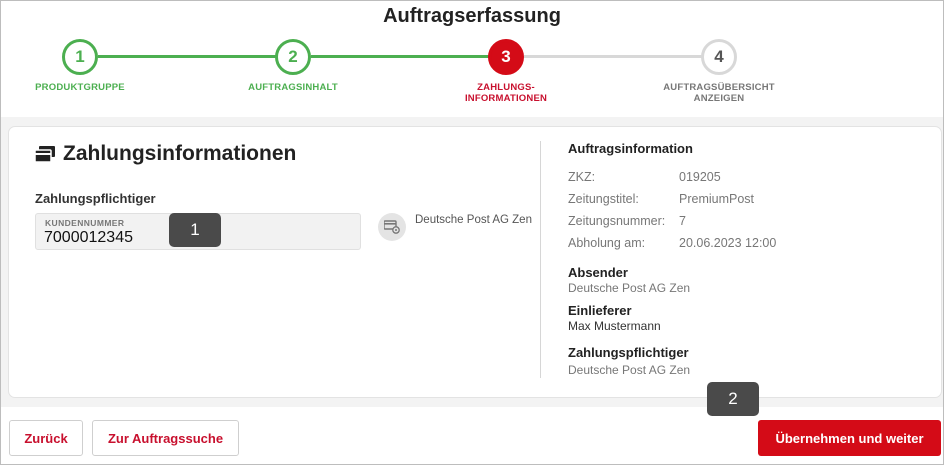 The height and width of the screenshot is (465, 944). What do you see at coordinates (628, 352) in the screenshot?
I see `payer-title: Zahlungspflichtiger` at bounding box center [628, 352].